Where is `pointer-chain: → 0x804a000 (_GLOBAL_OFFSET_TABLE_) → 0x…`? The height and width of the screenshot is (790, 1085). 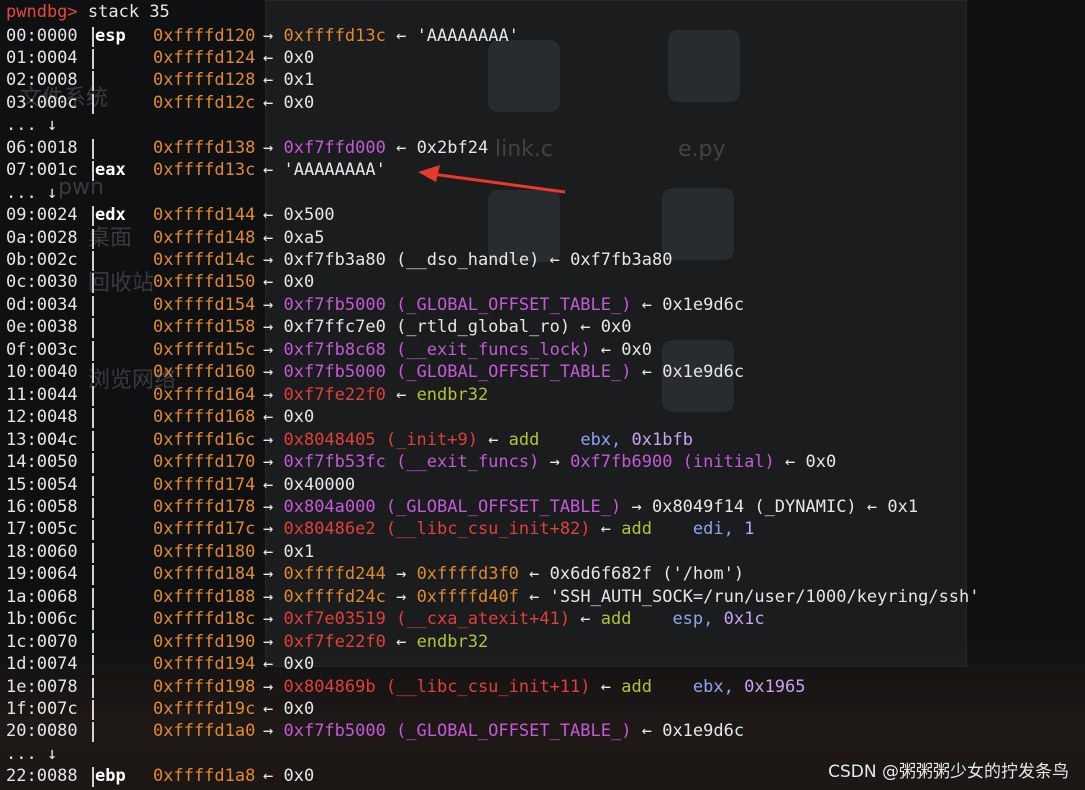 pointer-chain: → 0x804a000 (_GLOBAL_OFFSET_TABLE_) → 0x… is located at coordinates (590, 507).